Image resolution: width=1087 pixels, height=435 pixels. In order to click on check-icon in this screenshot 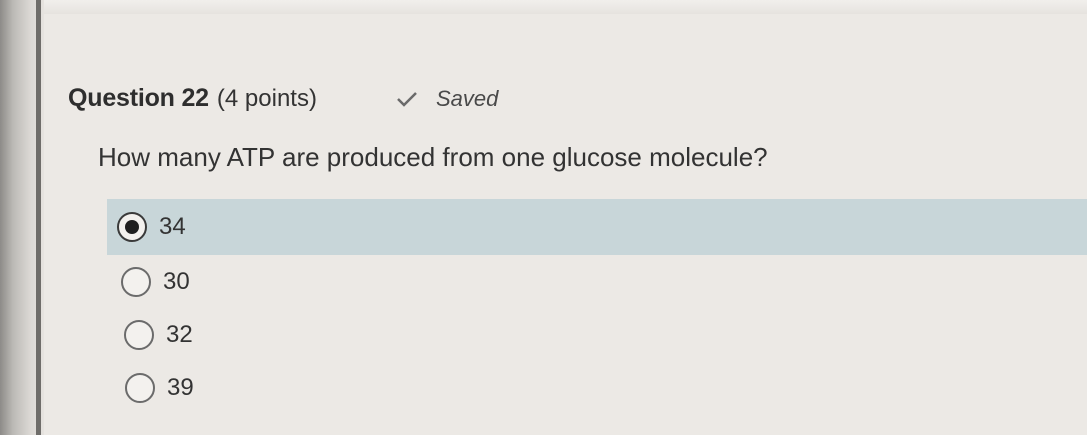, I will do `click(407, 99)`.